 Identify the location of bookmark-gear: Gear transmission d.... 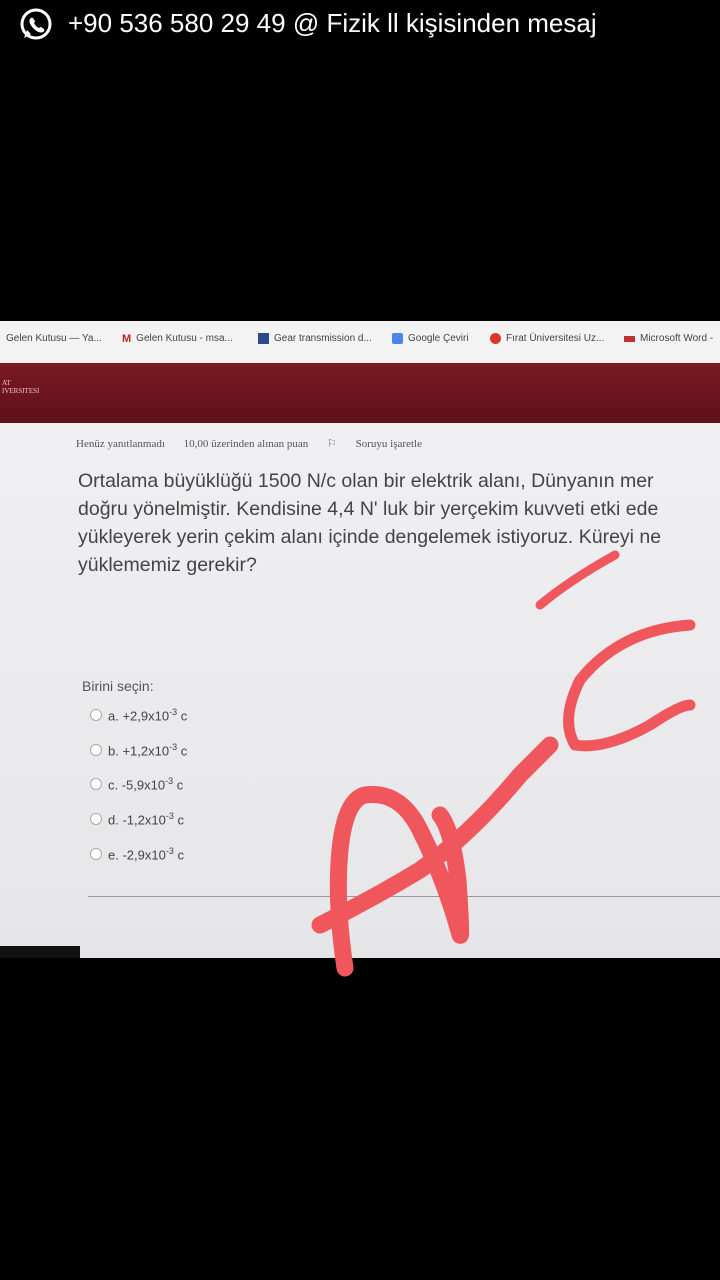
(315, 338).